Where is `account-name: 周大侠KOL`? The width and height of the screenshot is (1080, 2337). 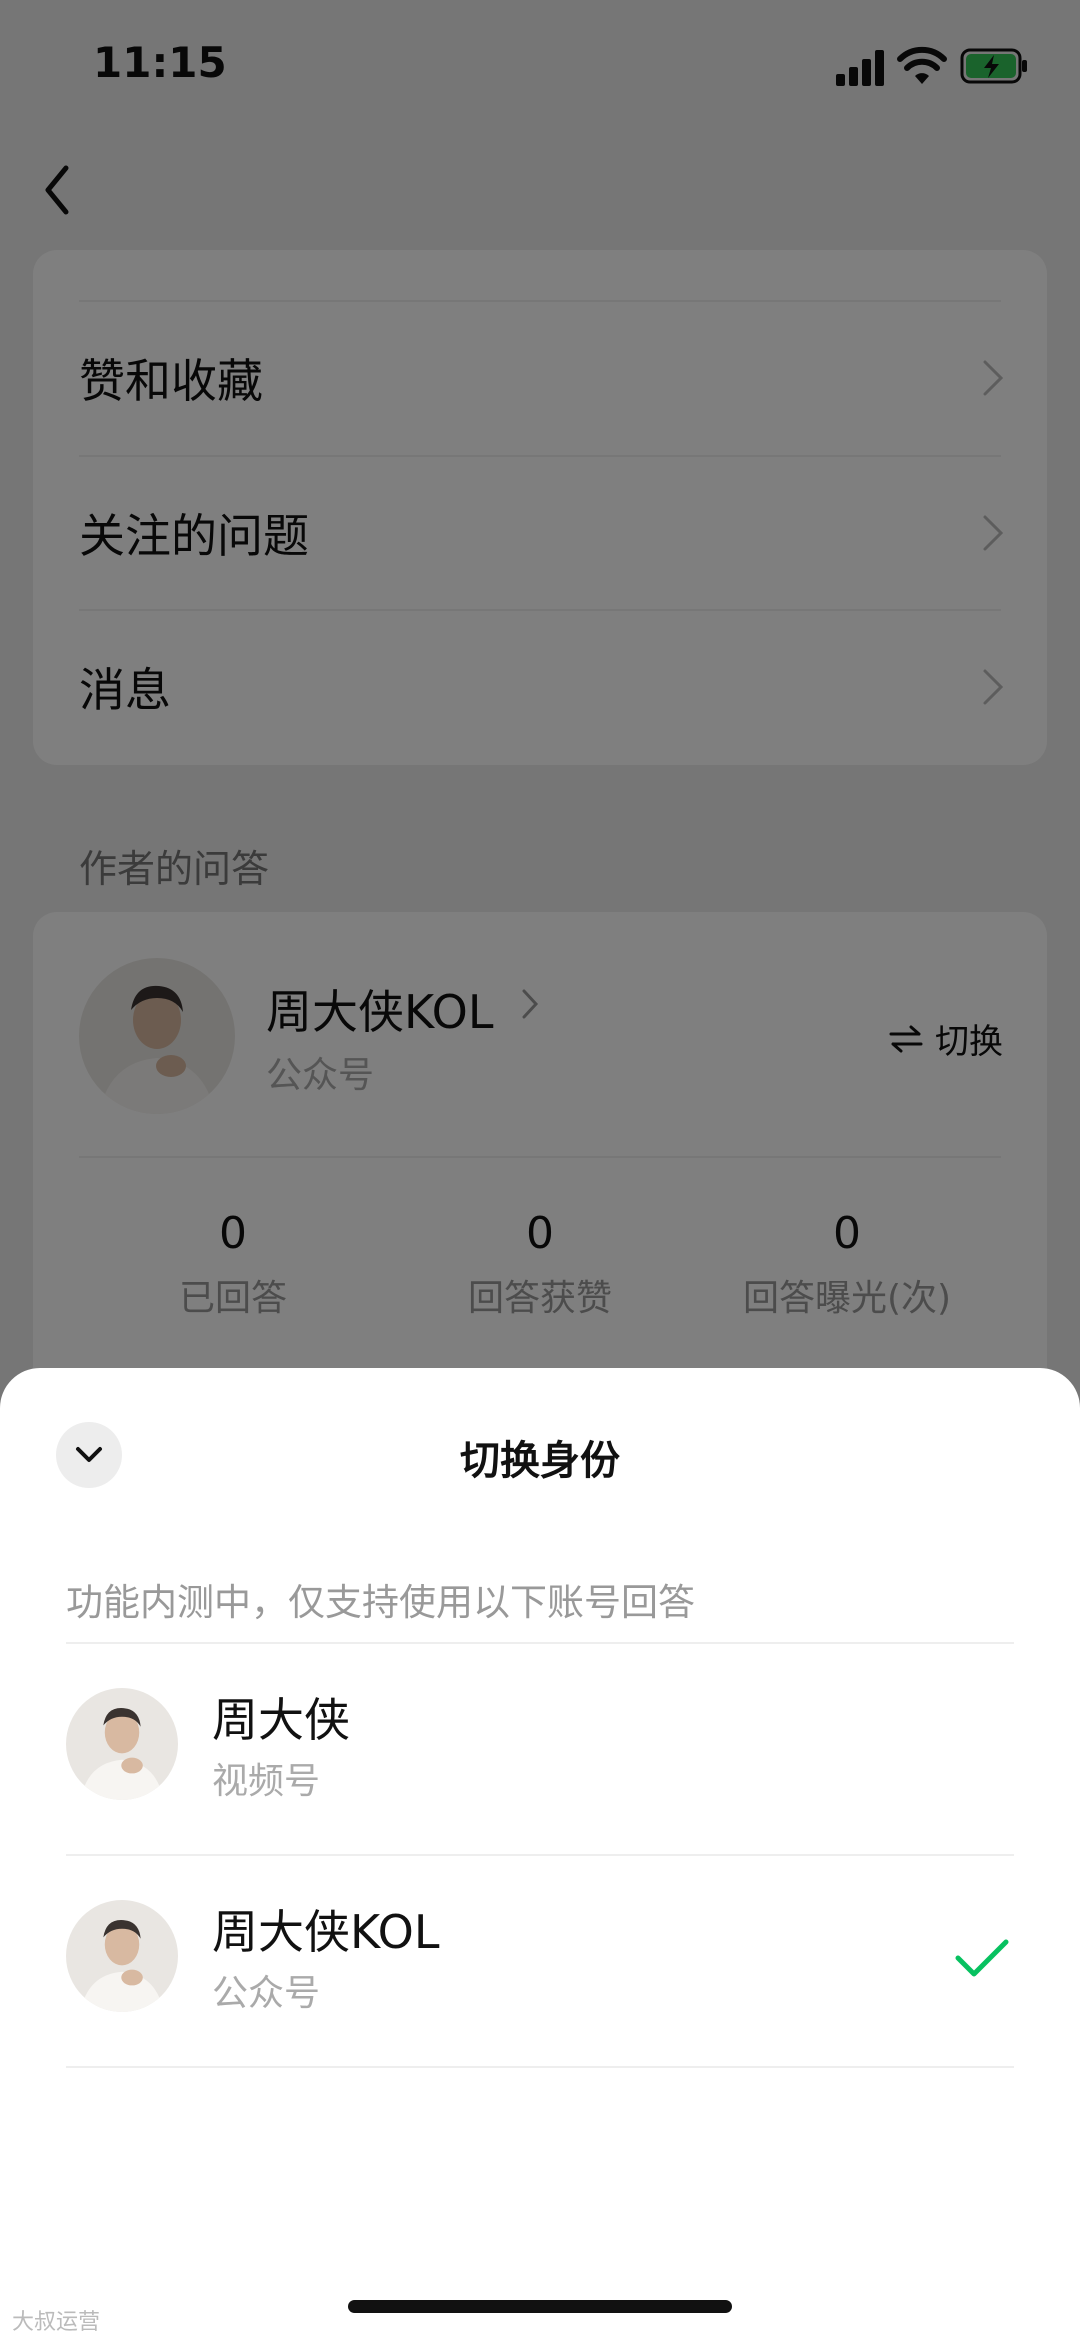
account-name: 周大侠KOL is located at coordinates (326, 1932).